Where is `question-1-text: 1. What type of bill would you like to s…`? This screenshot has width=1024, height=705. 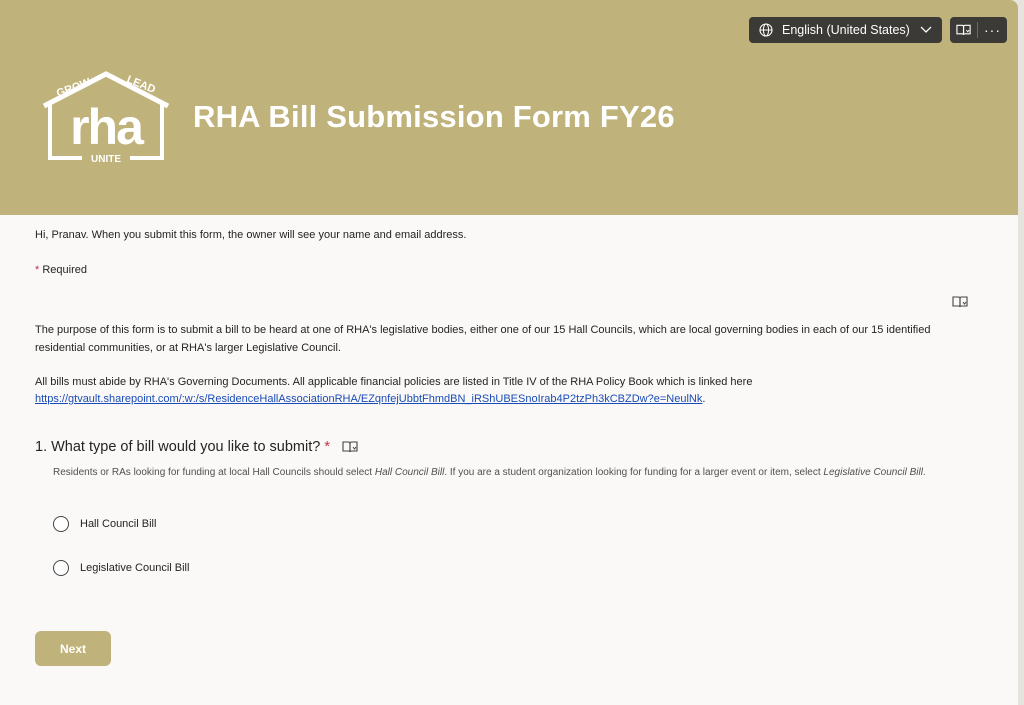
question-1-text: 1. What type of bill would you like to s… is located at coordinates (178, 447).